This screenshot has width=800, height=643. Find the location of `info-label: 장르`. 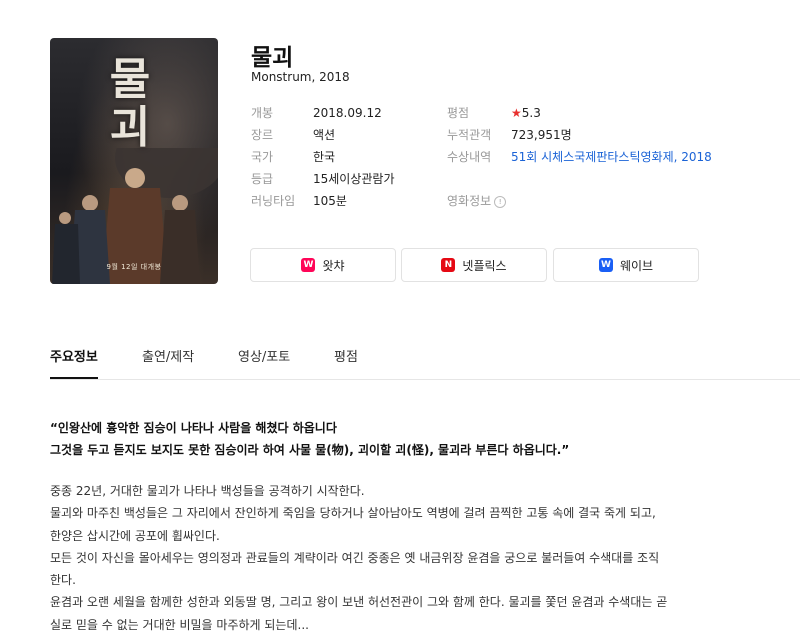

info-label: 장르 is located at coordinates (262, 135).